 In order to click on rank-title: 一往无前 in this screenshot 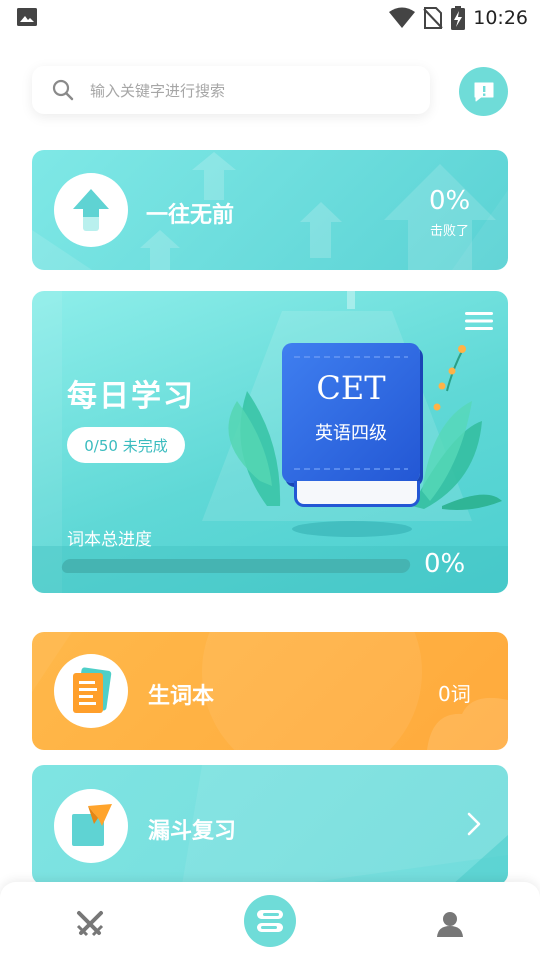, I will do `click(190, 215)`.